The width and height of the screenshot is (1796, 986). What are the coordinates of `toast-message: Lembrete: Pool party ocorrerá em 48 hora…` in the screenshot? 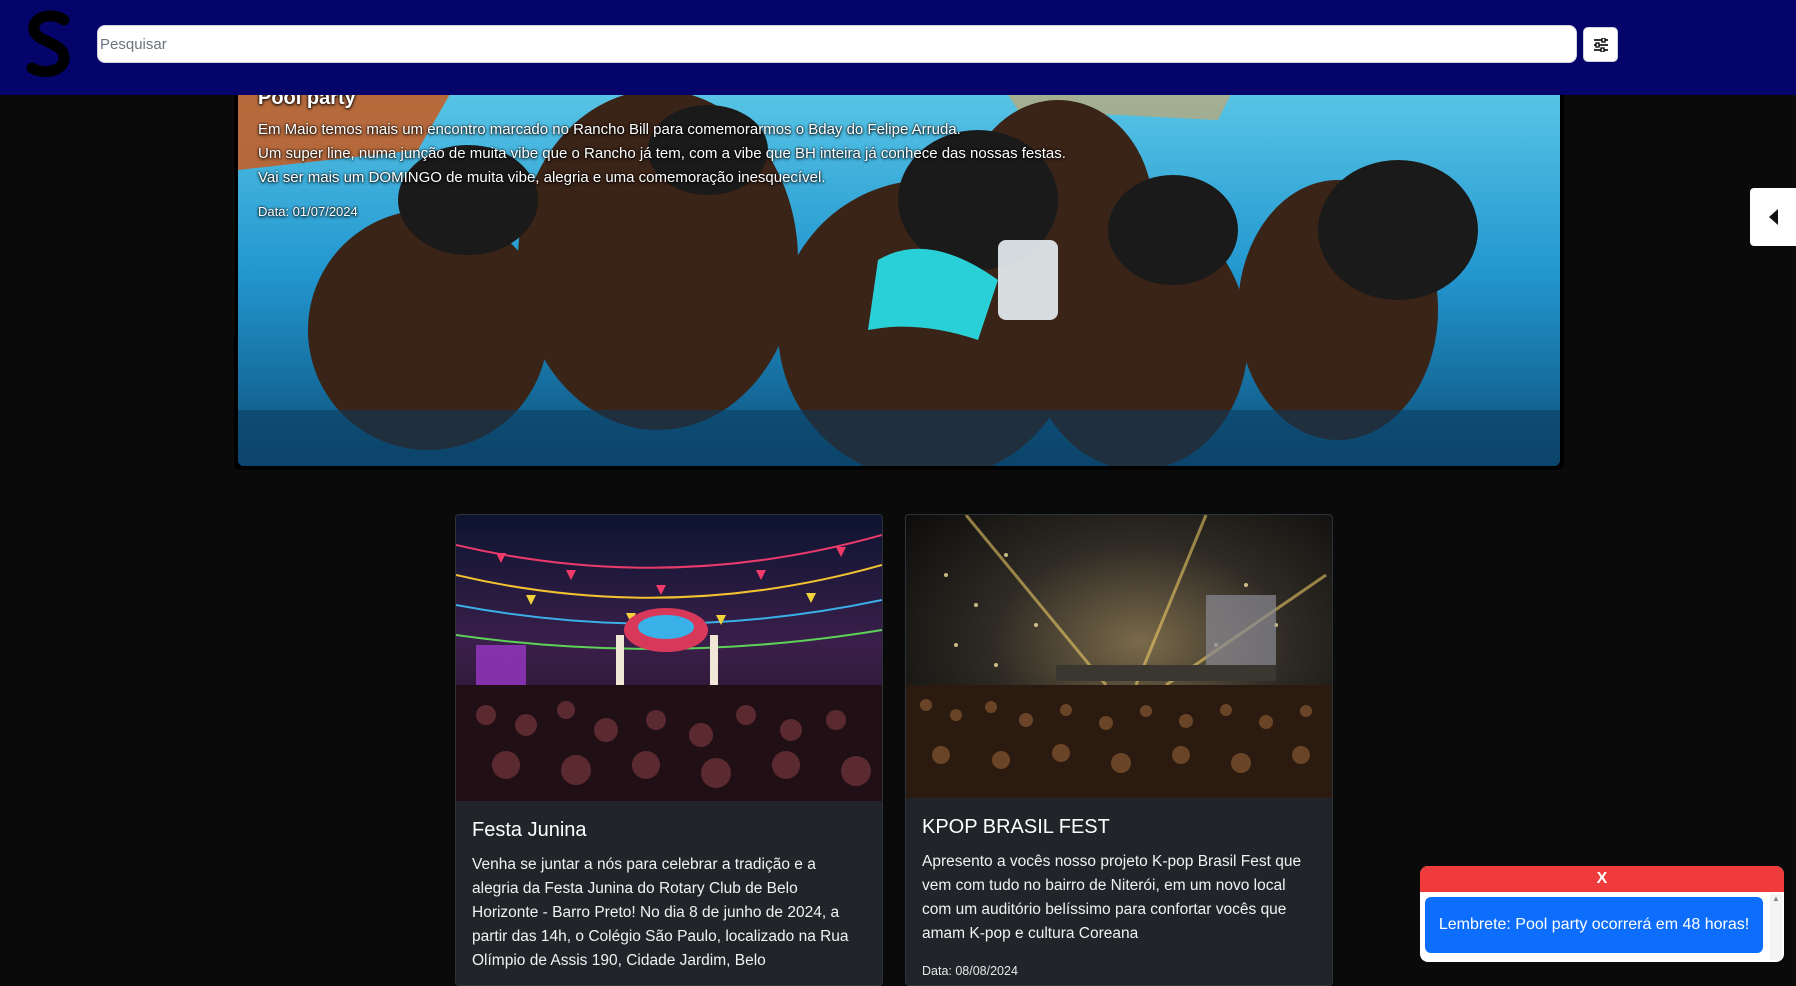 It's located at (1594, 925).